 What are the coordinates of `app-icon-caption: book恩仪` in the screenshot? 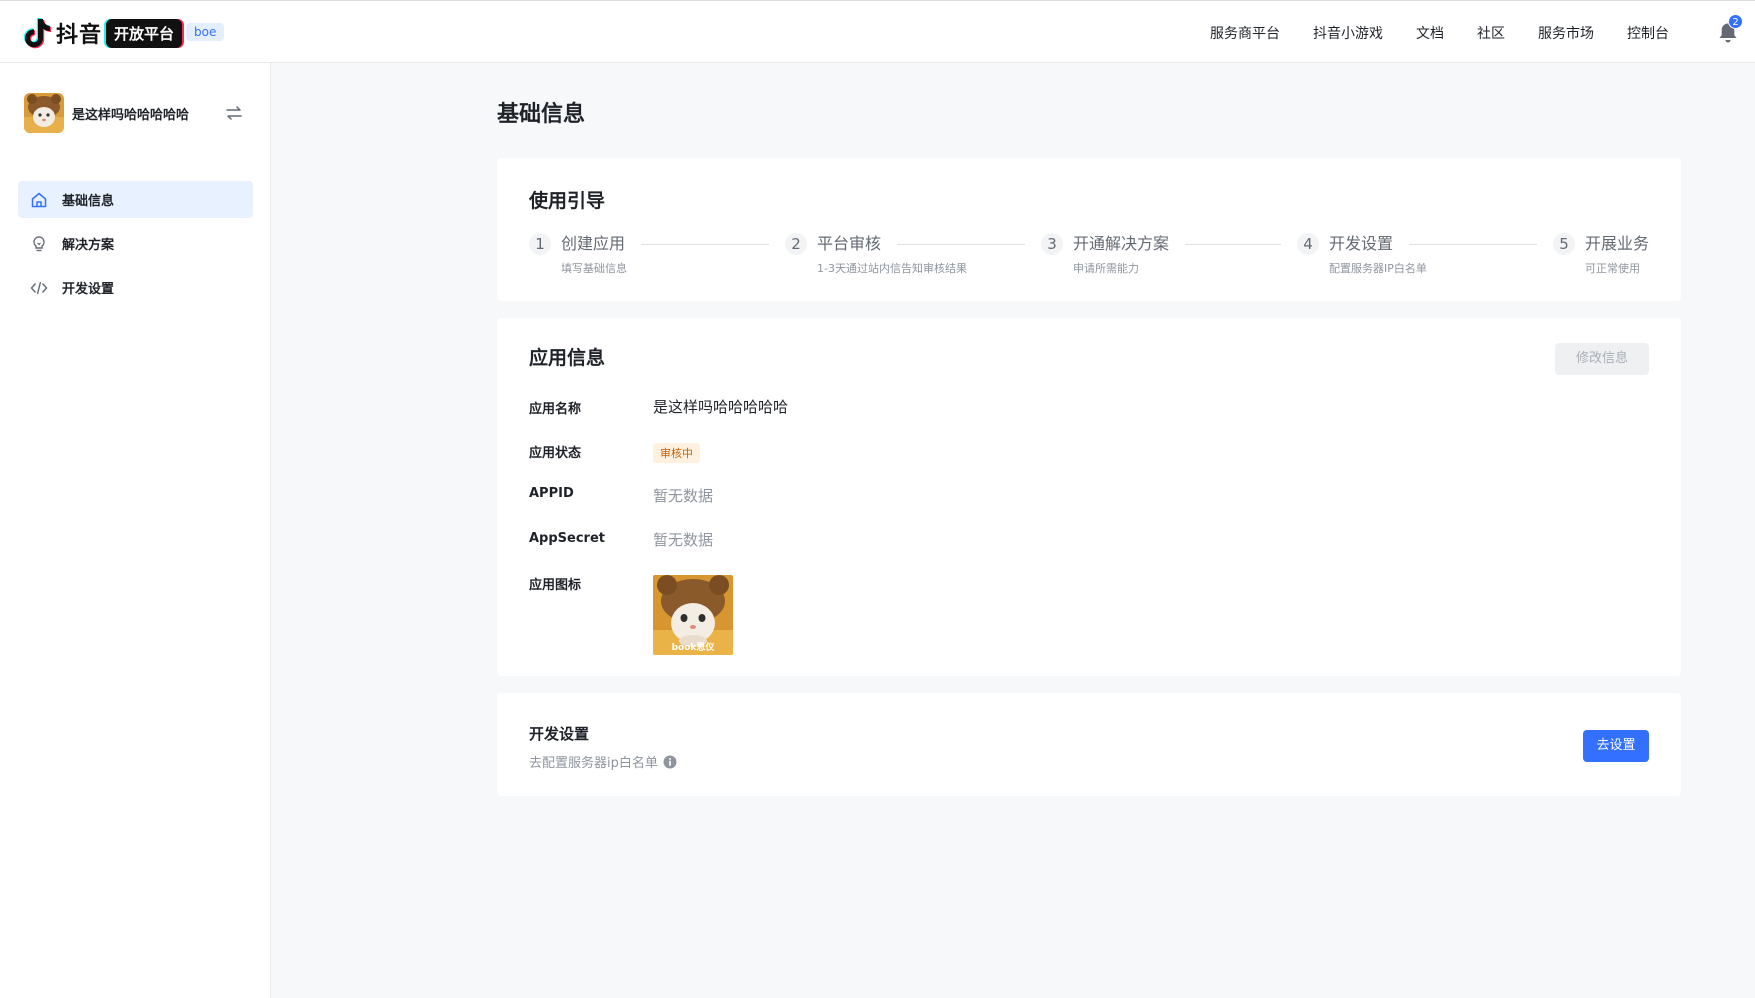 It's located at (693, 648).